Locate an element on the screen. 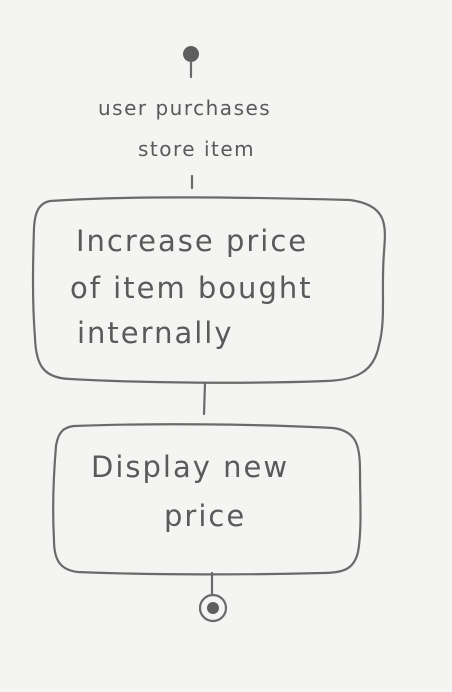 Image resolution: width=452 pixels, height=692 pixels. action-2-line-1: Display new is located at coordinates (190, 467).